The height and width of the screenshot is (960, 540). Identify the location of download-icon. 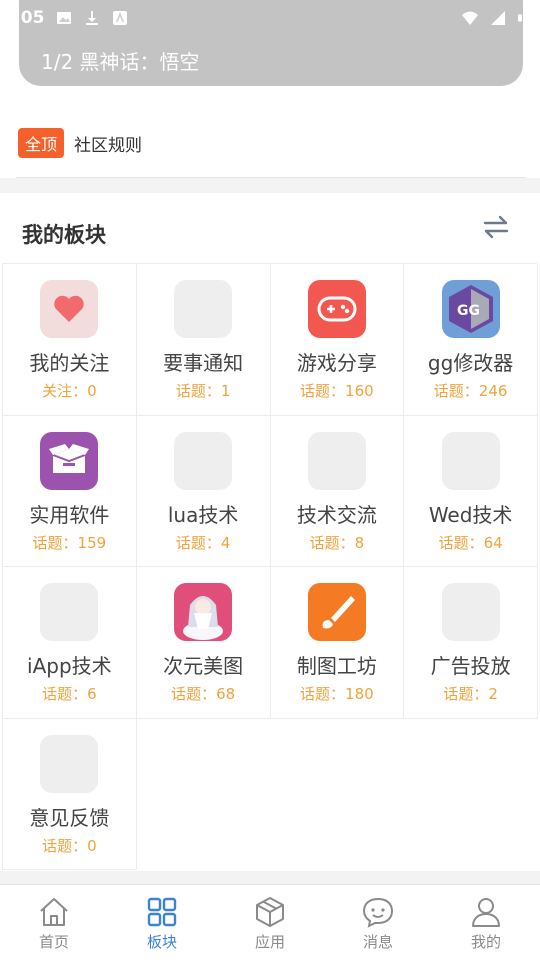
(92, 18).